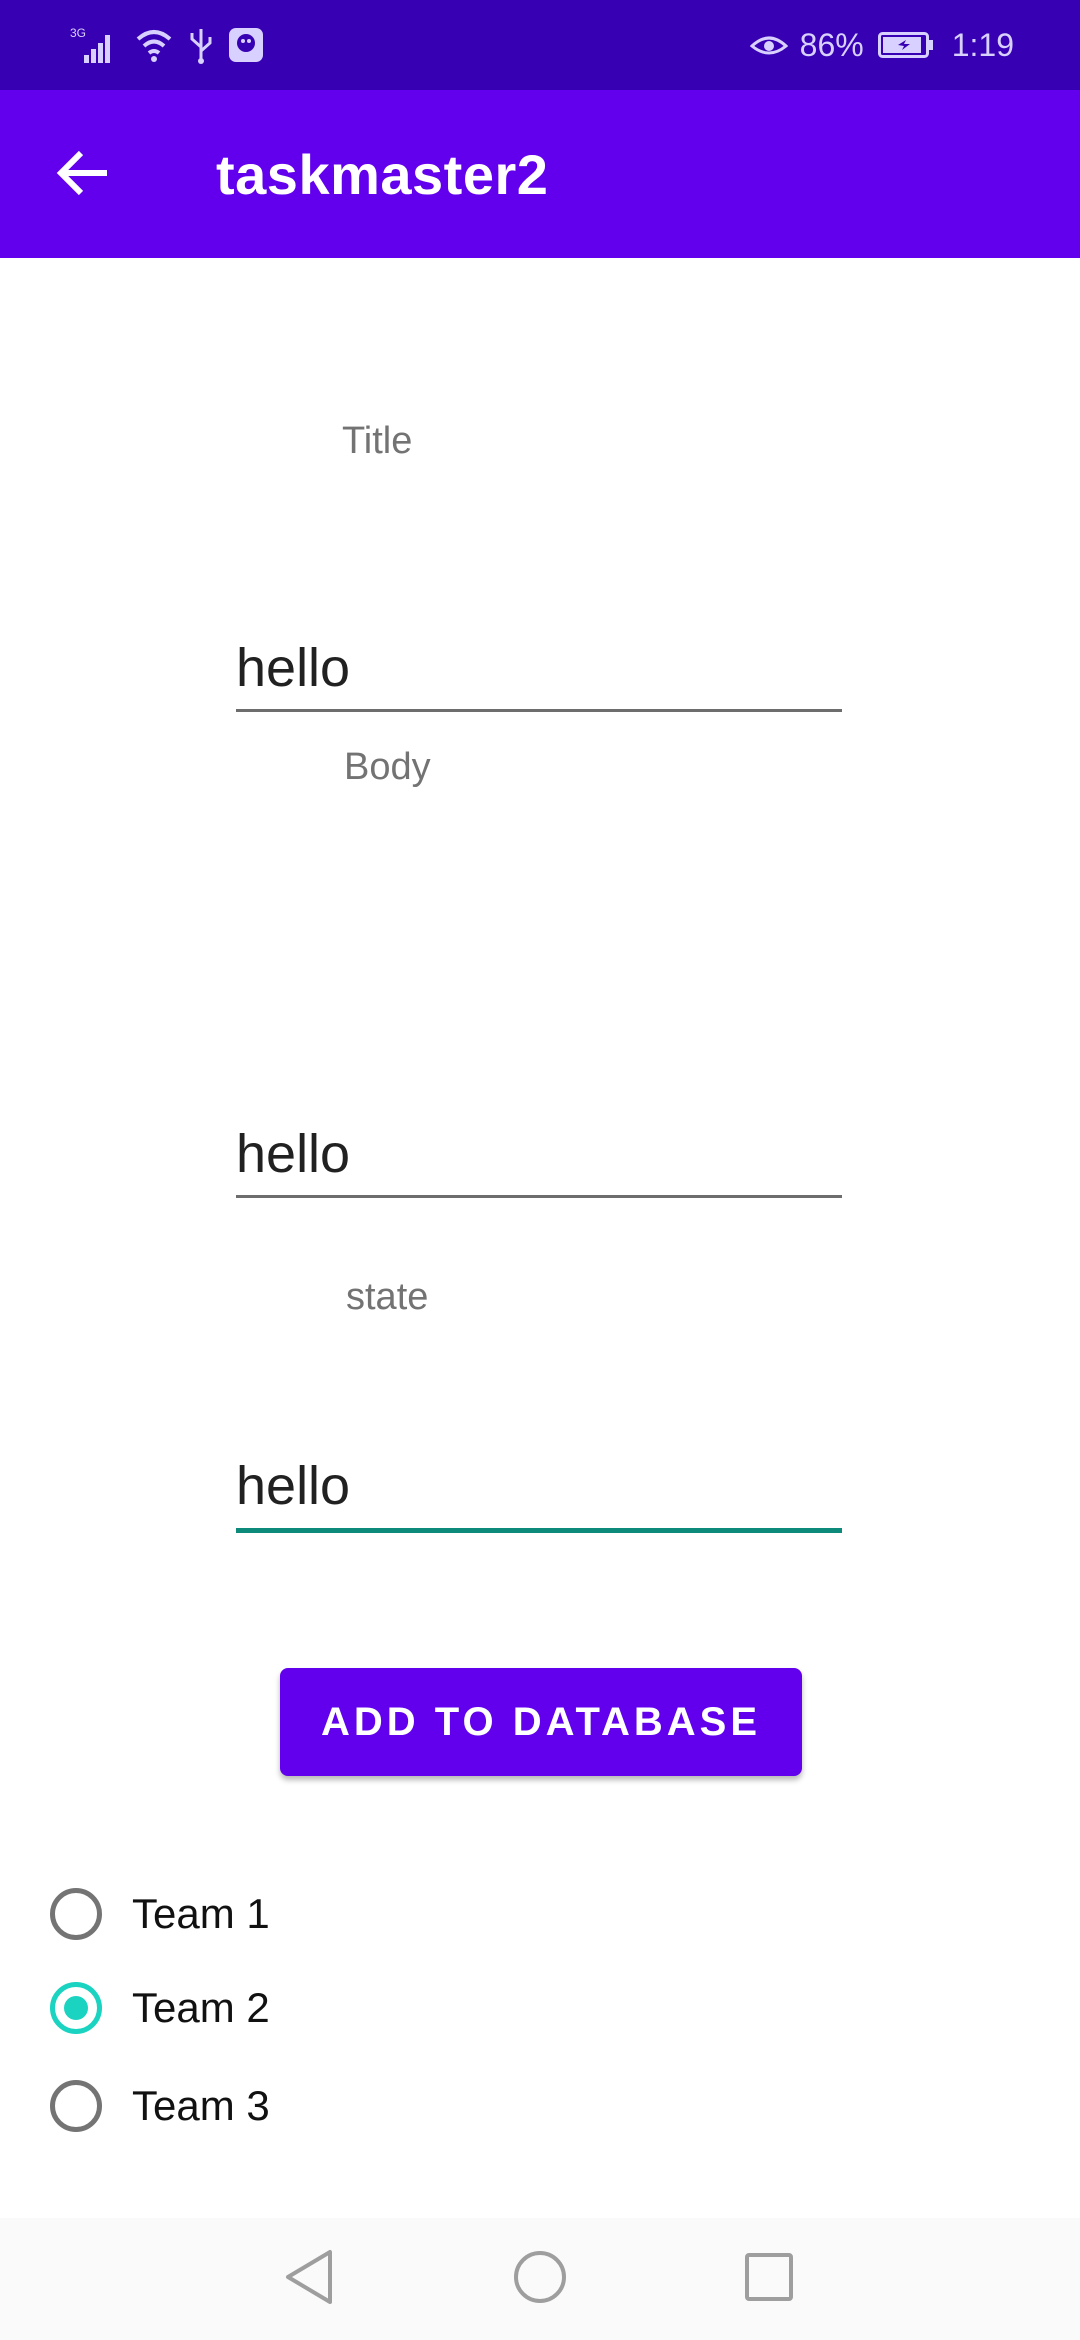 The image size is (1080, 2340). Describe the element at coordinates (382, 174) in the screenshot. I see `page-title: taskmaster2` at that location.